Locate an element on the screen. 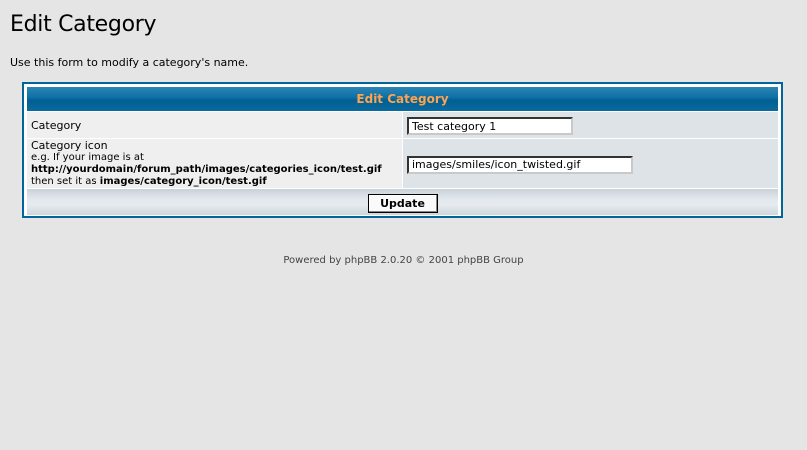 The height and width of the screenshot is (450, 807). update-button: Update is located at coordinates (402, 203).